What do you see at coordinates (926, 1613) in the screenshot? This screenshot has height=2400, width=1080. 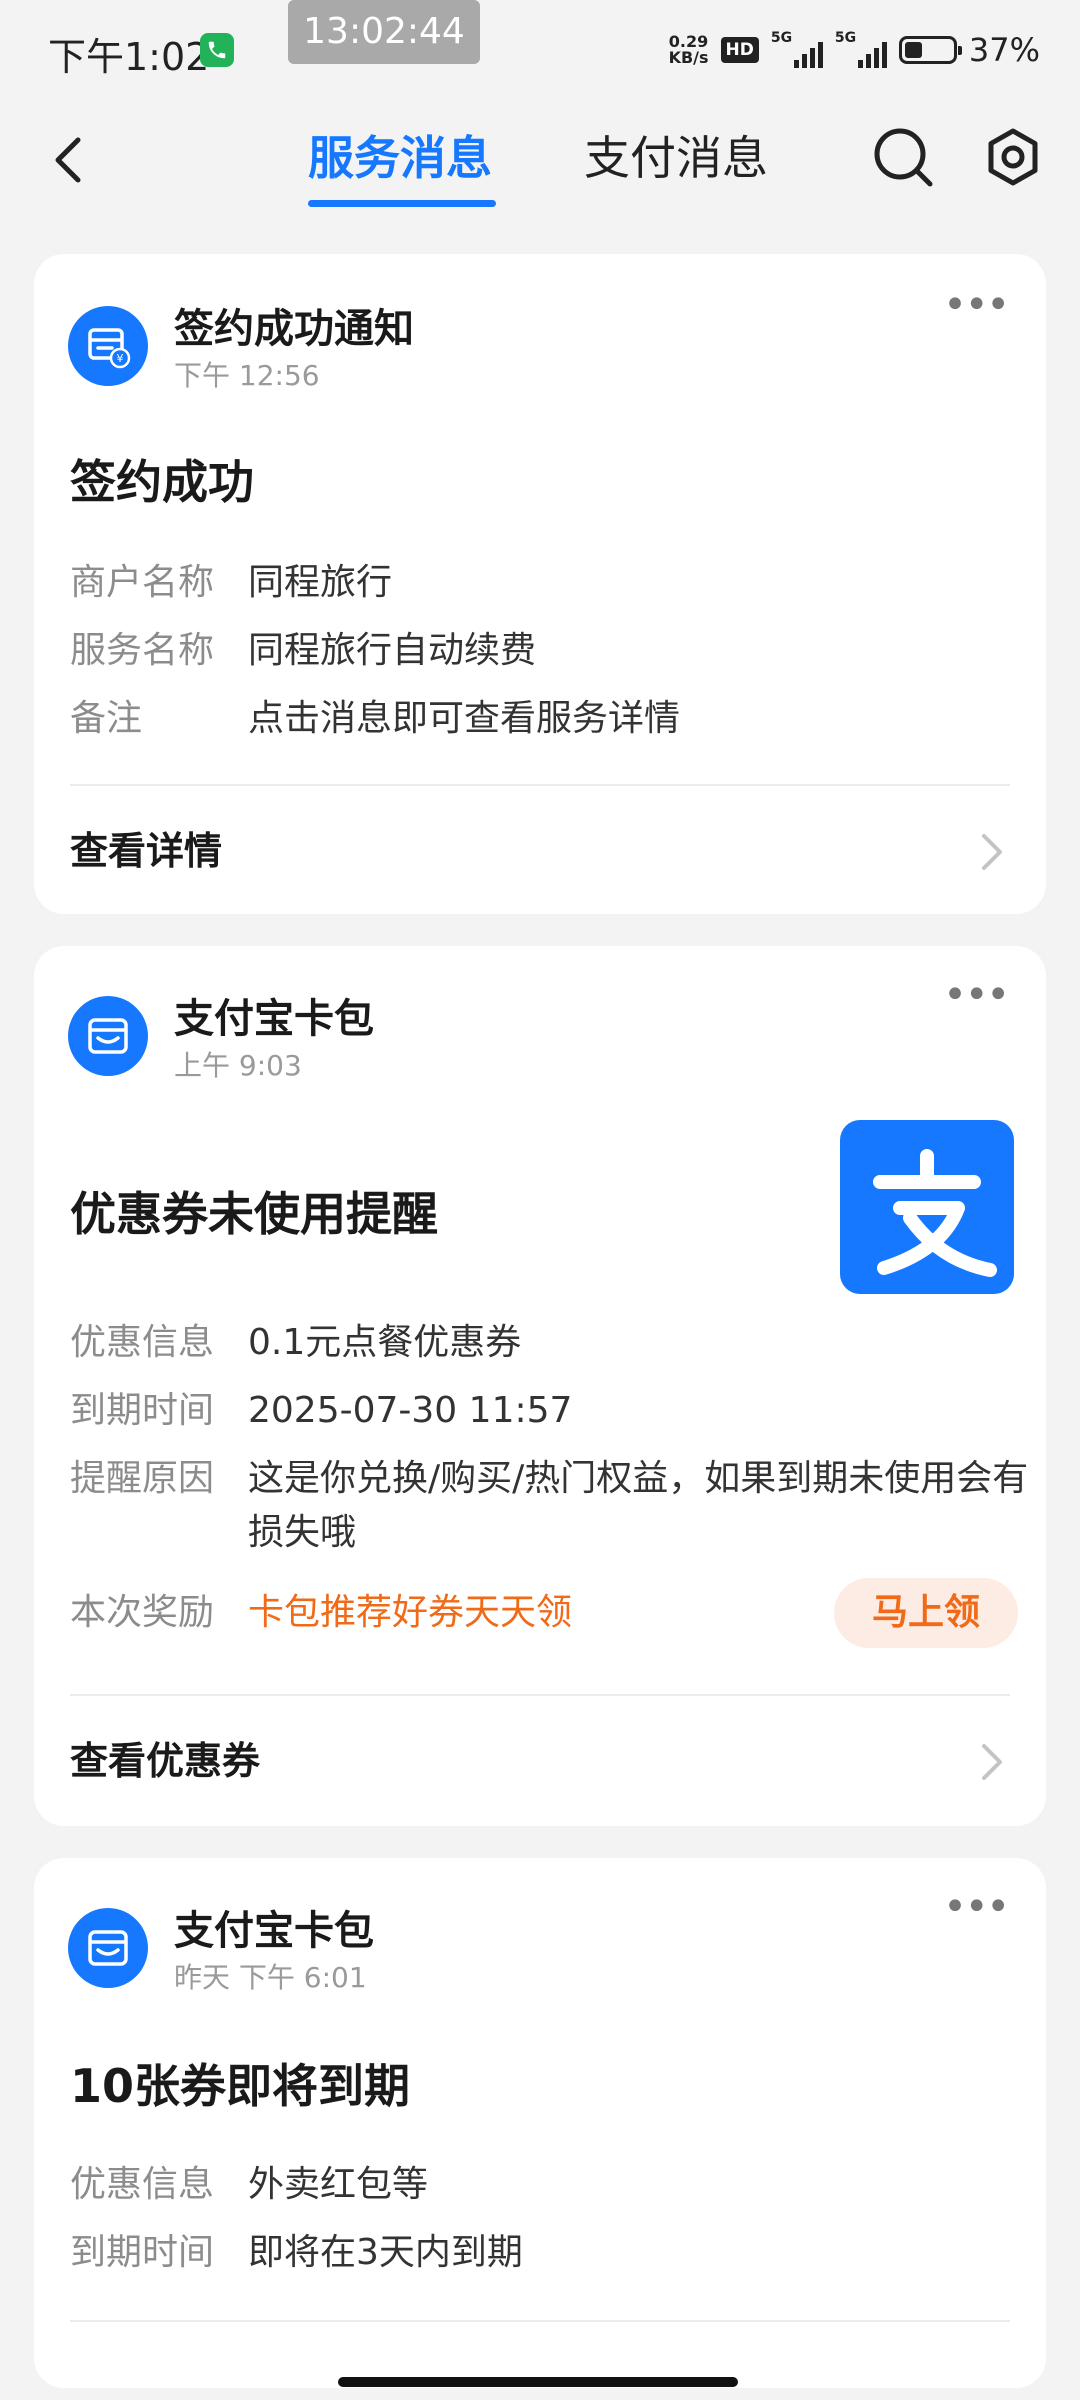 I see `claim-now-button: 马上领` at bounding box center [926, 1613].